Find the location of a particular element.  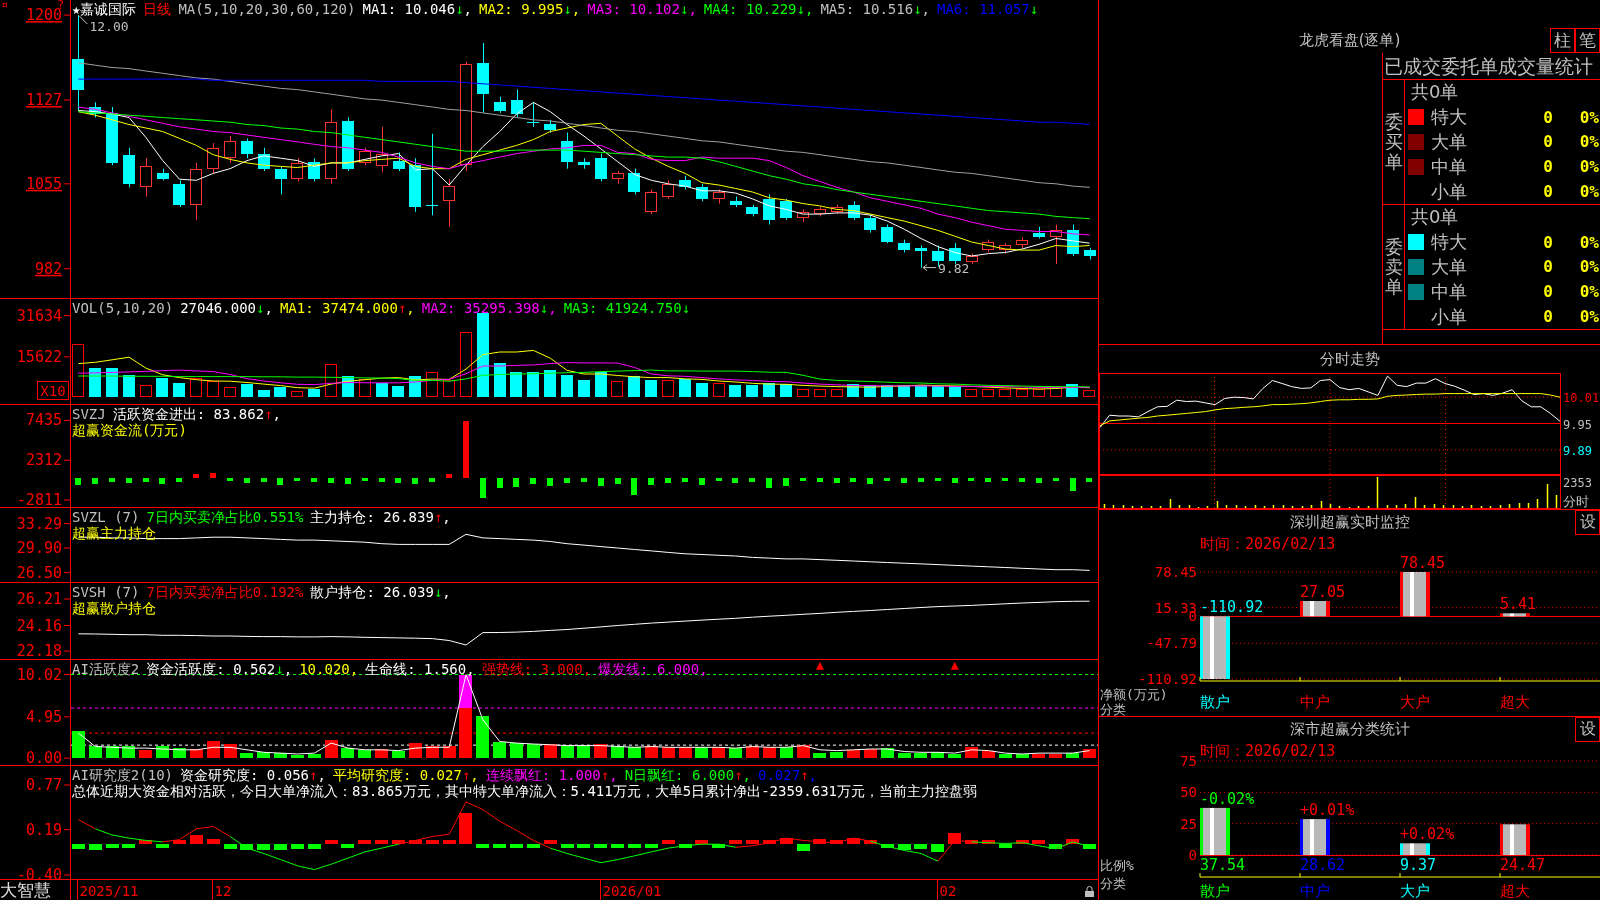

indicator-name: SVSH (7) is located at coordinates (106, 592).